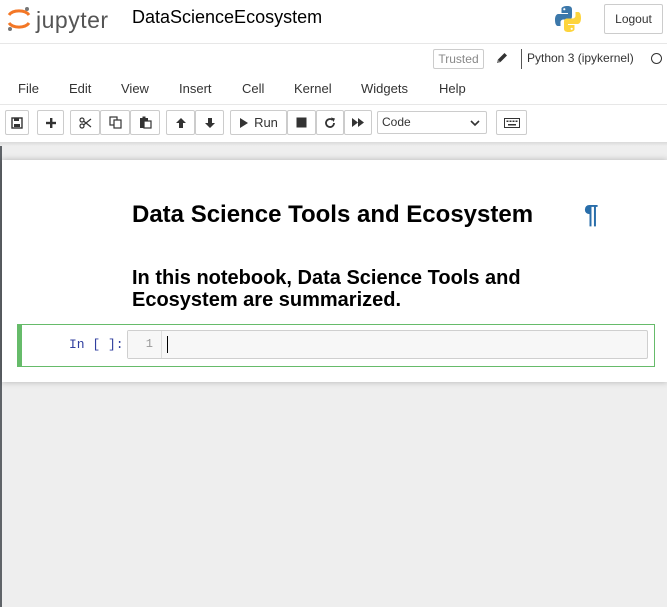  Describe the element at coordinates (384, 88) in the screenshot. I see `menu-widgets: Widgets` at that location.